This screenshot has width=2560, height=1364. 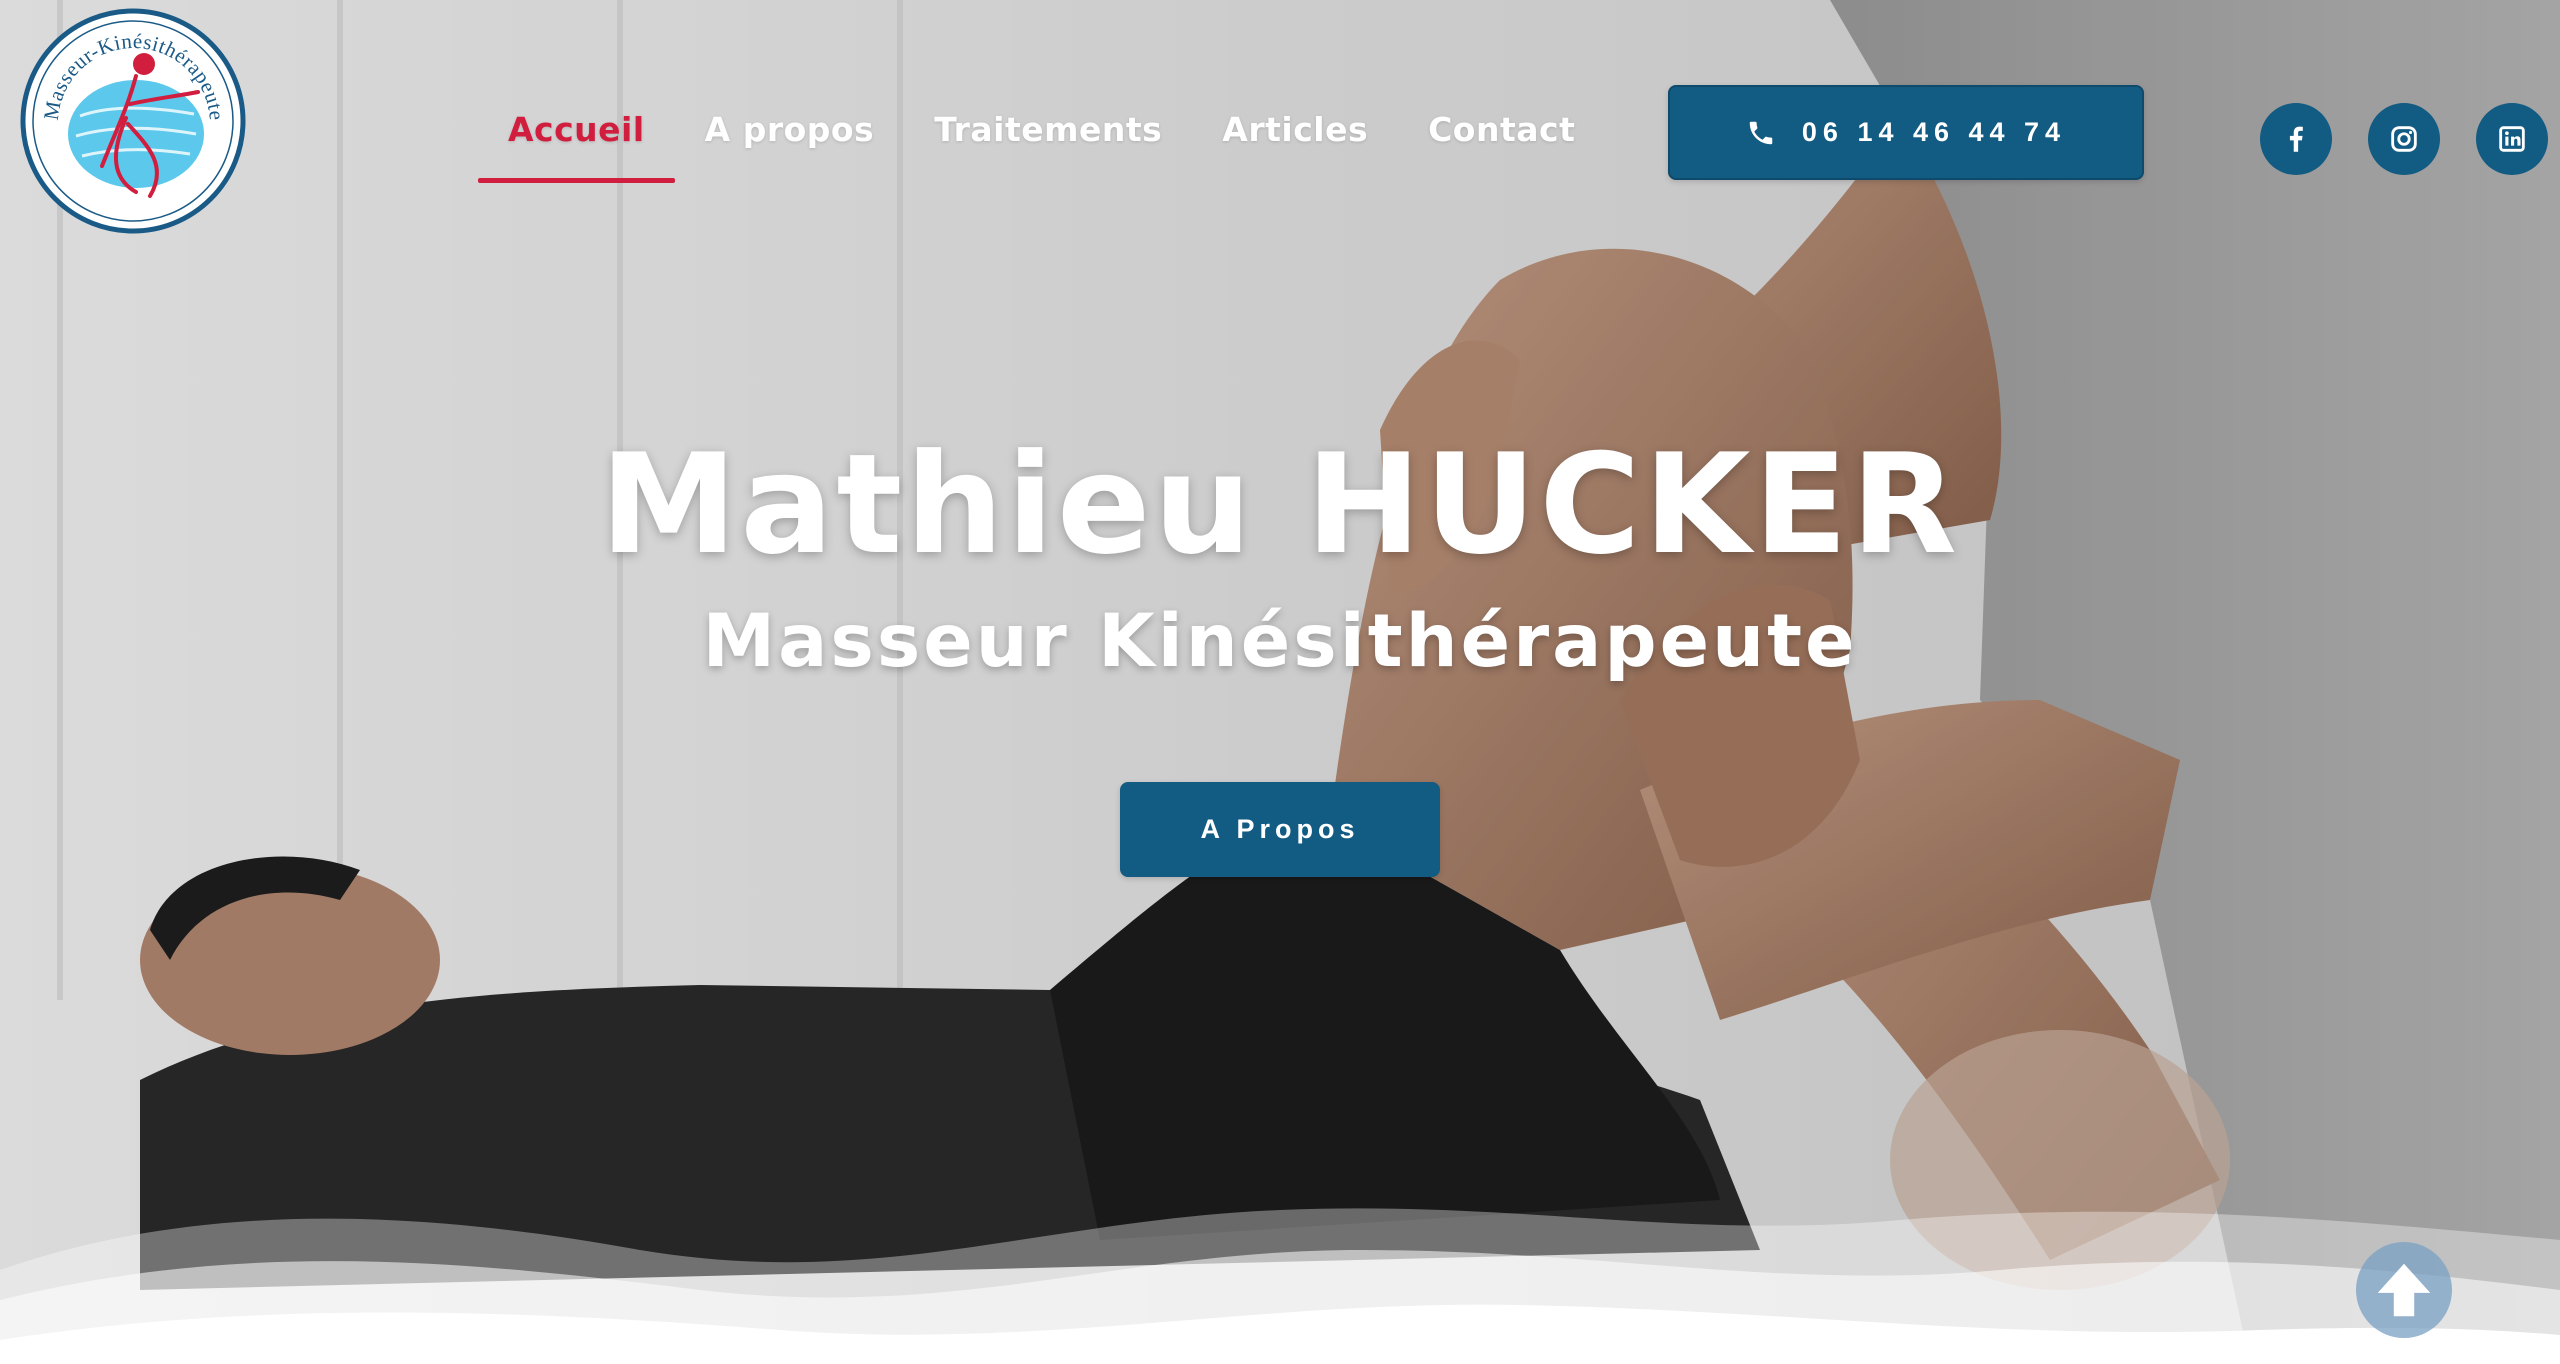 What do you see at coordinates (1280, 1286) in the screenshot?
I see `wave-divider` at bounding box center [1280, 1286].